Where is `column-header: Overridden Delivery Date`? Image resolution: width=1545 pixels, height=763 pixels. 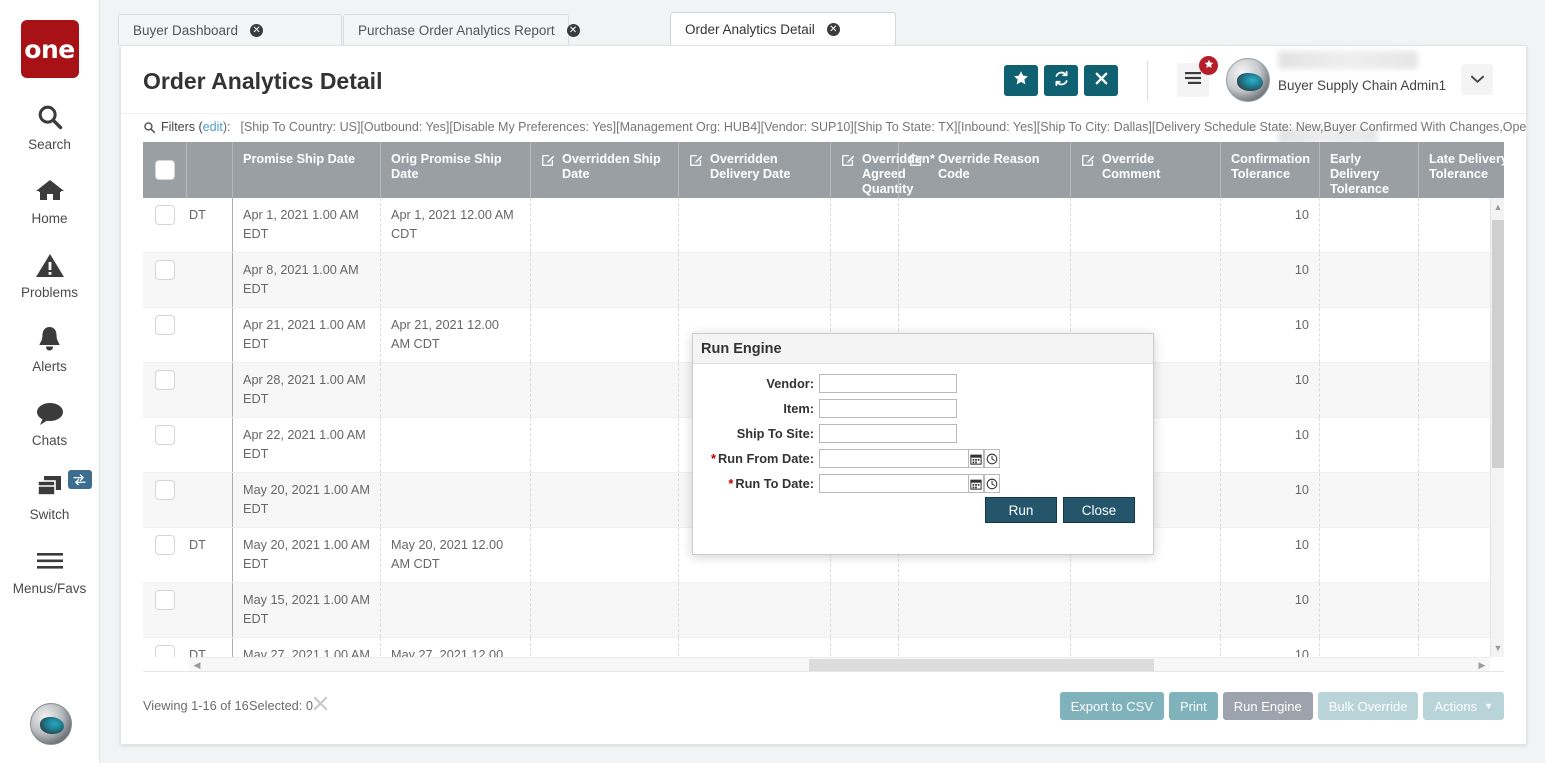 column-header: Overridden Delivery Date is located at coordinates (755, 170).